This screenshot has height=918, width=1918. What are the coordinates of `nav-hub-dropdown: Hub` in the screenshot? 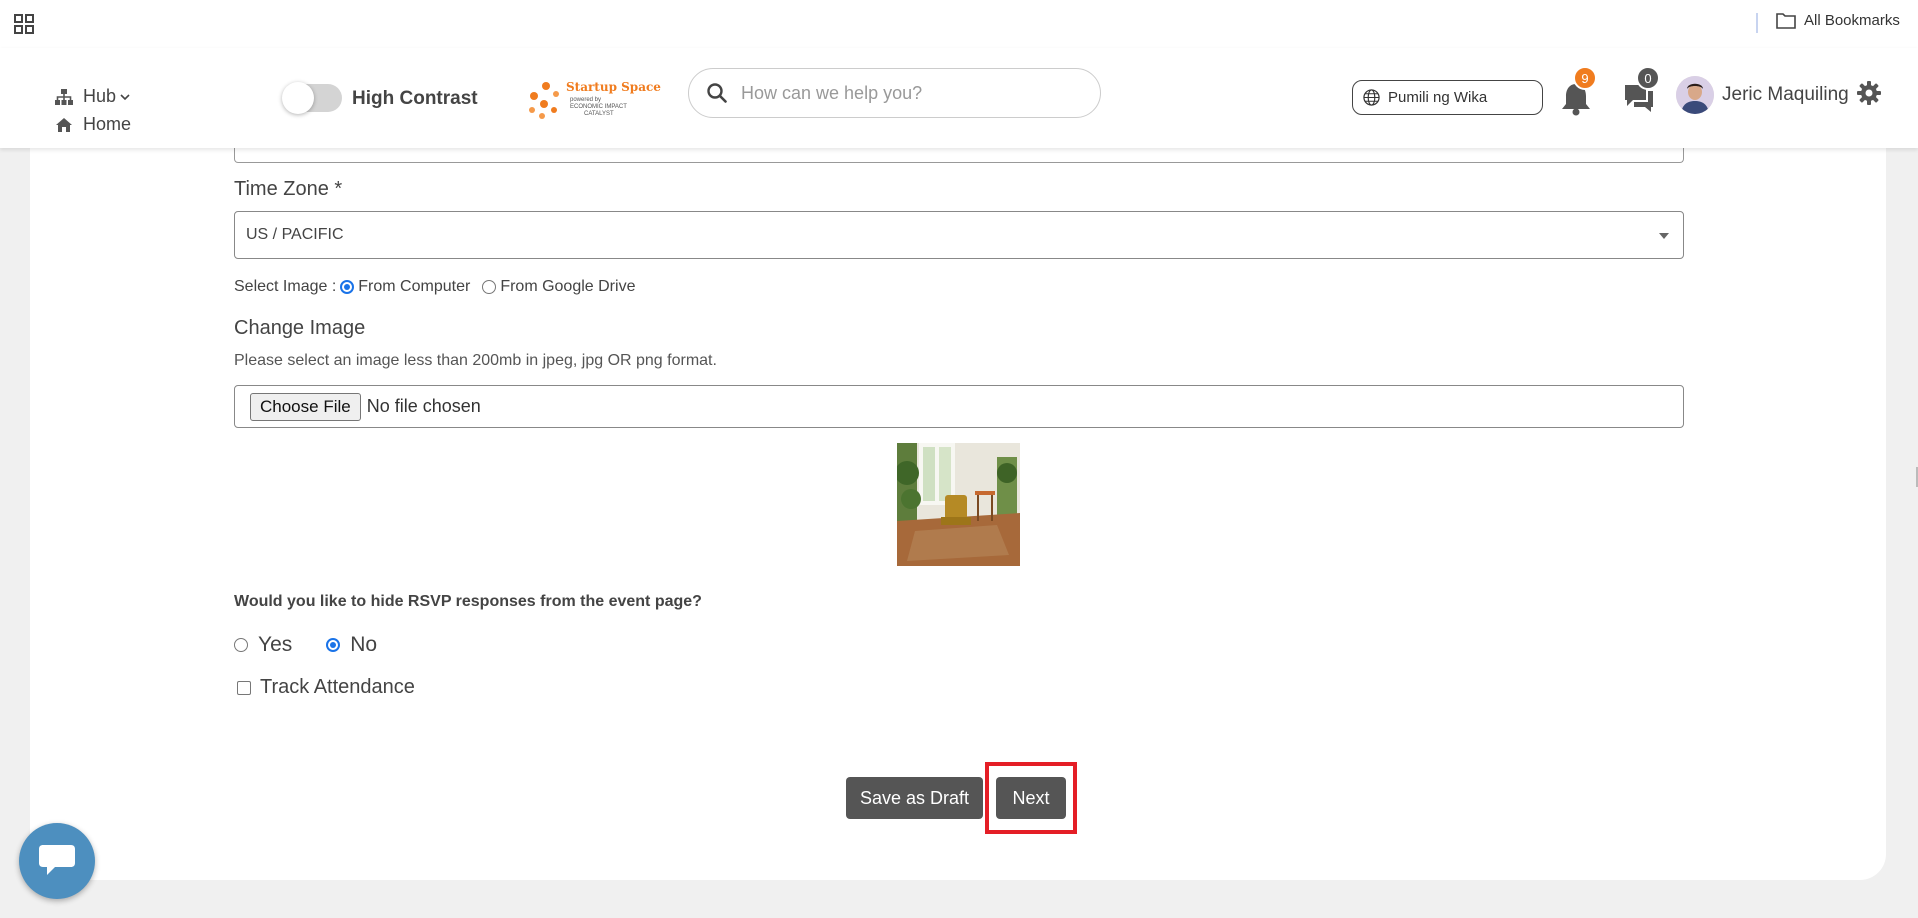 It's located at (92, 96).